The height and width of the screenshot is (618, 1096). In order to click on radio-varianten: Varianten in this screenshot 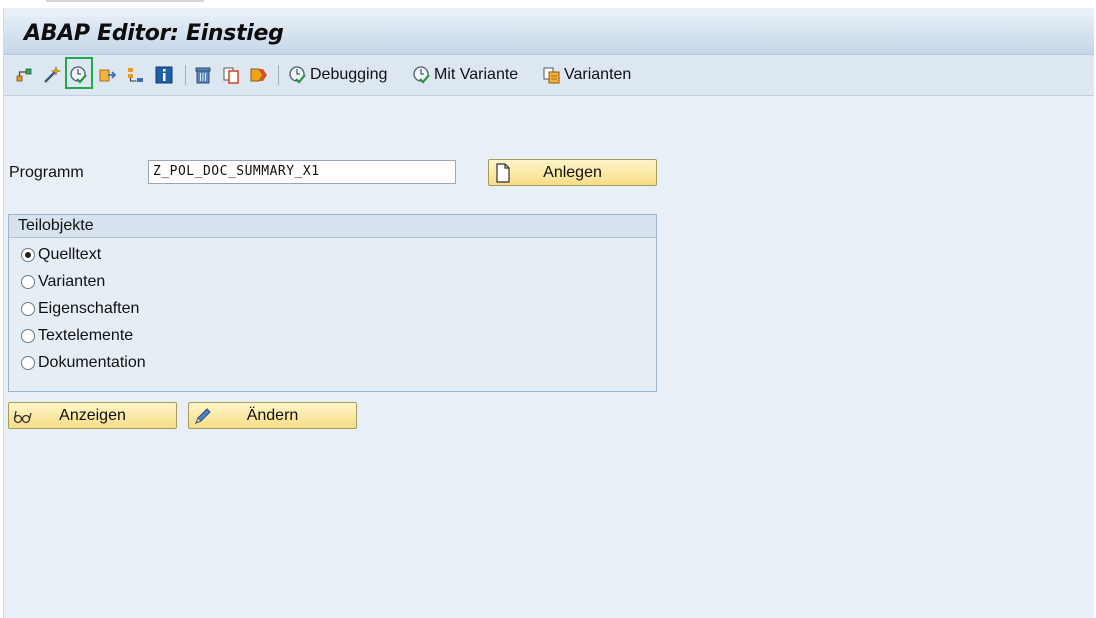, I will do `click(63, 282)`.